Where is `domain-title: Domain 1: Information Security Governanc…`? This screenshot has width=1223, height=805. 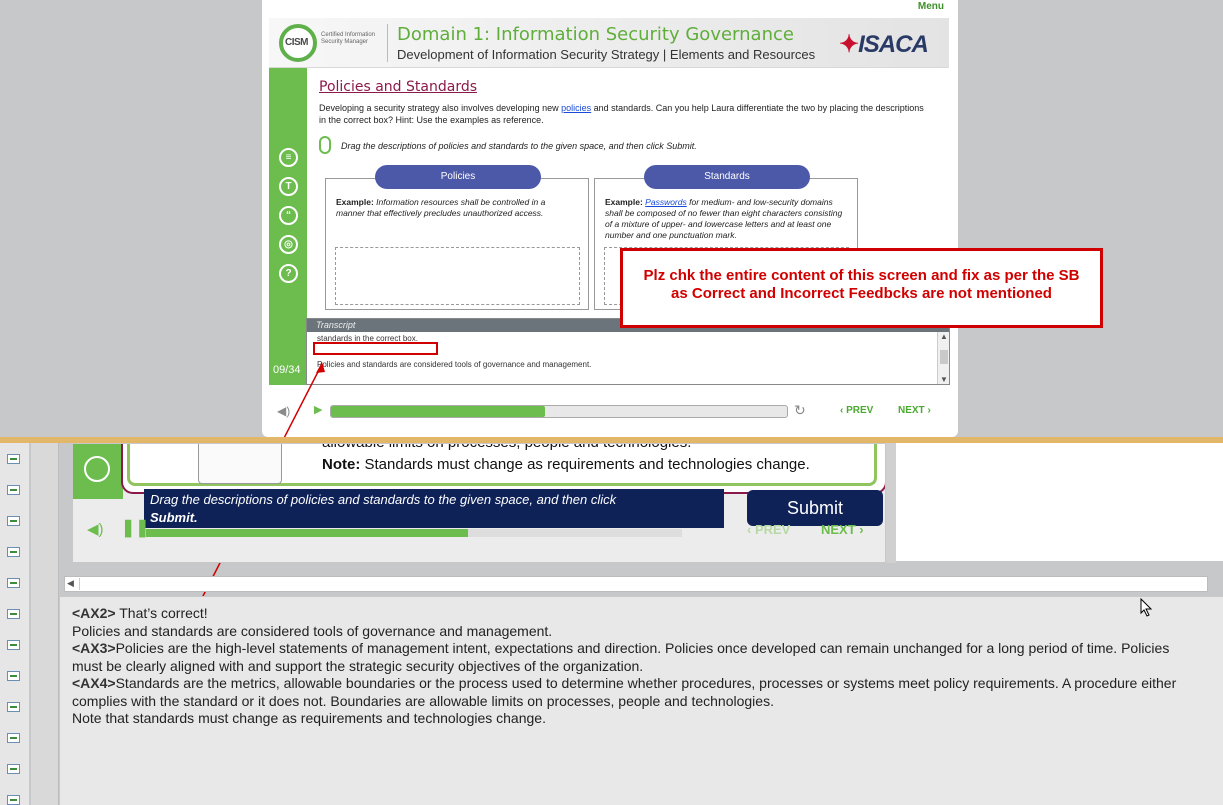 domain-title: Domain 1: Information Security Governanc… is located at coordinates (595, 34).